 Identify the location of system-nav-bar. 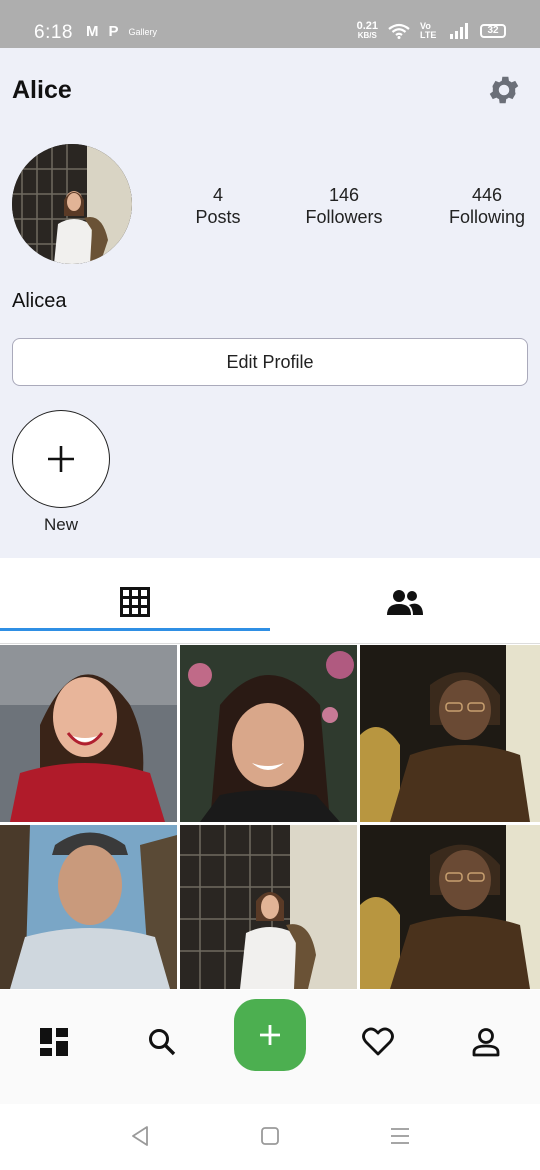
(270, 1137).